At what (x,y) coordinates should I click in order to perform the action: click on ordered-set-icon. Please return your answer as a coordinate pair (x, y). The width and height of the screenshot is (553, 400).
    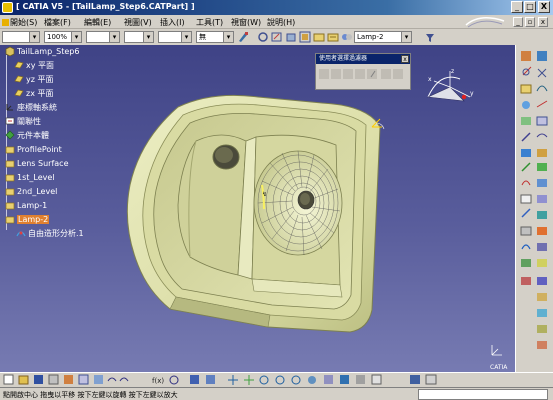
    Looking at the image, I should click on (333, 37).